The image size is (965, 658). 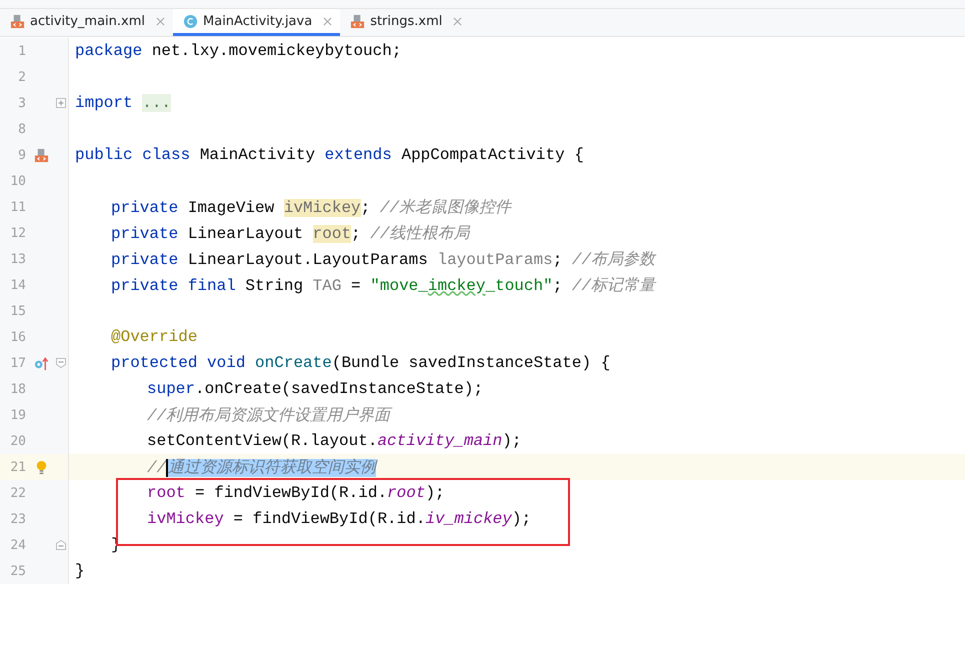 I want to click on code-text: }, so click(x=80, y=571).